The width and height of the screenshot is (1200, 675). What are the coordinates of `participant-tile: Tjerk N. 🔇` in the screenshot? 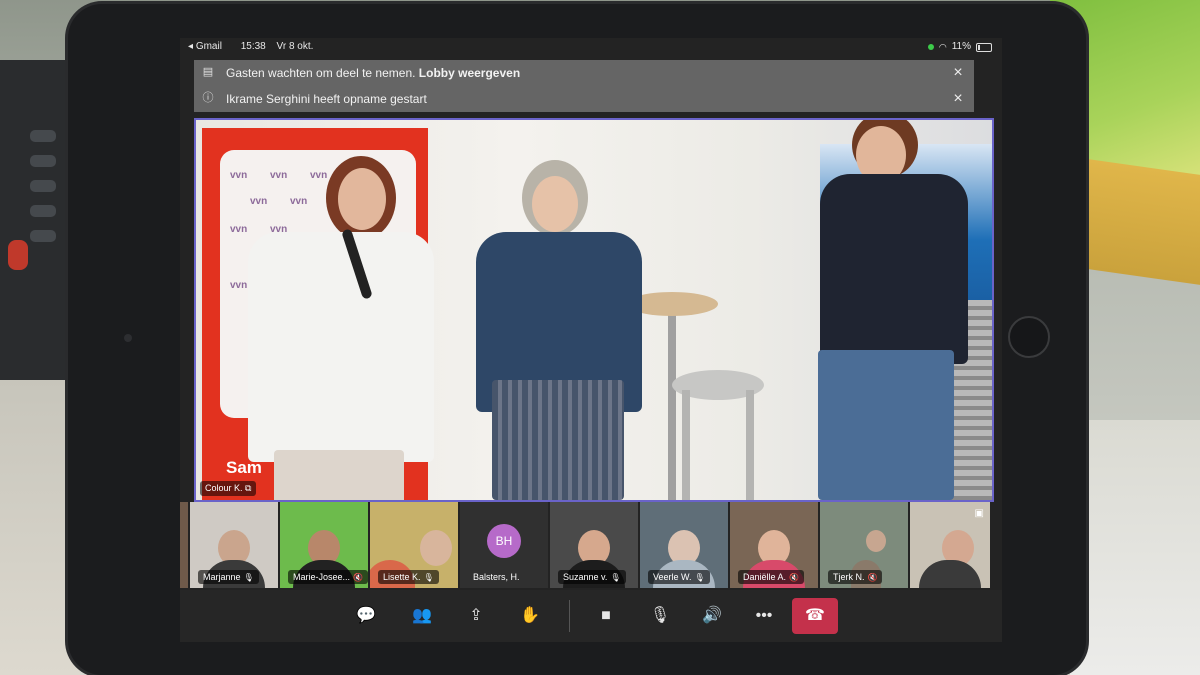 It's located at (864, 545).